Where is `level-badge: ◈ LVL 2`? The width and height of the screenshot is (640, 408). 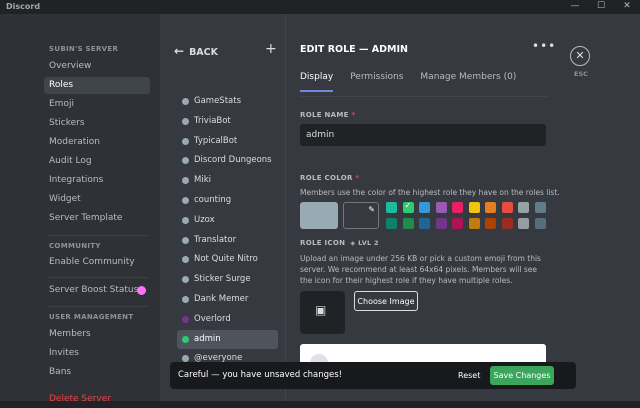
level-badge: ◈ LVL 2 is located at coordinates (364, 243).